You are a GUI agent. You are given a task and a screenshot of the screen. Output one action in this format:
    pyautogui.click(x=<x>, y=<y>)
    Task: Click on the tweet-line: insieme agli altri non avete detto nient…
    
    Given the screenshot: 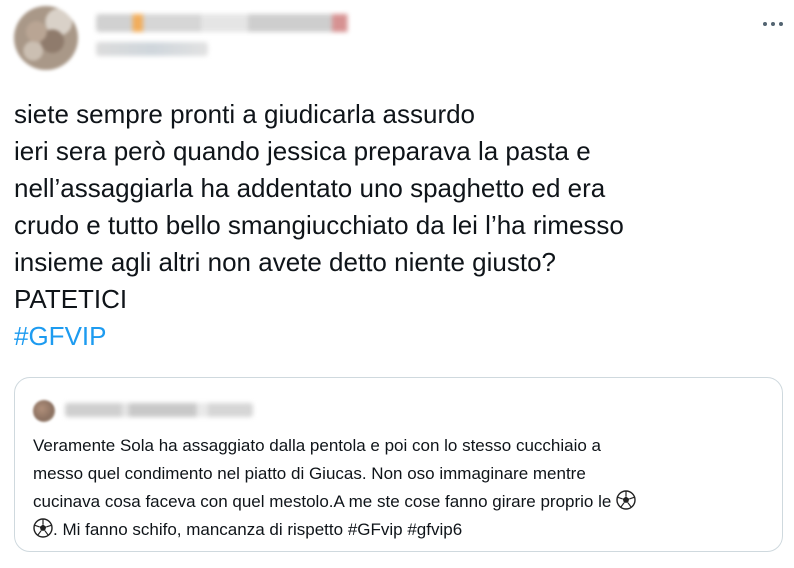 What is the action you would take?
    pyautogui.click(x=285, y=262)
    